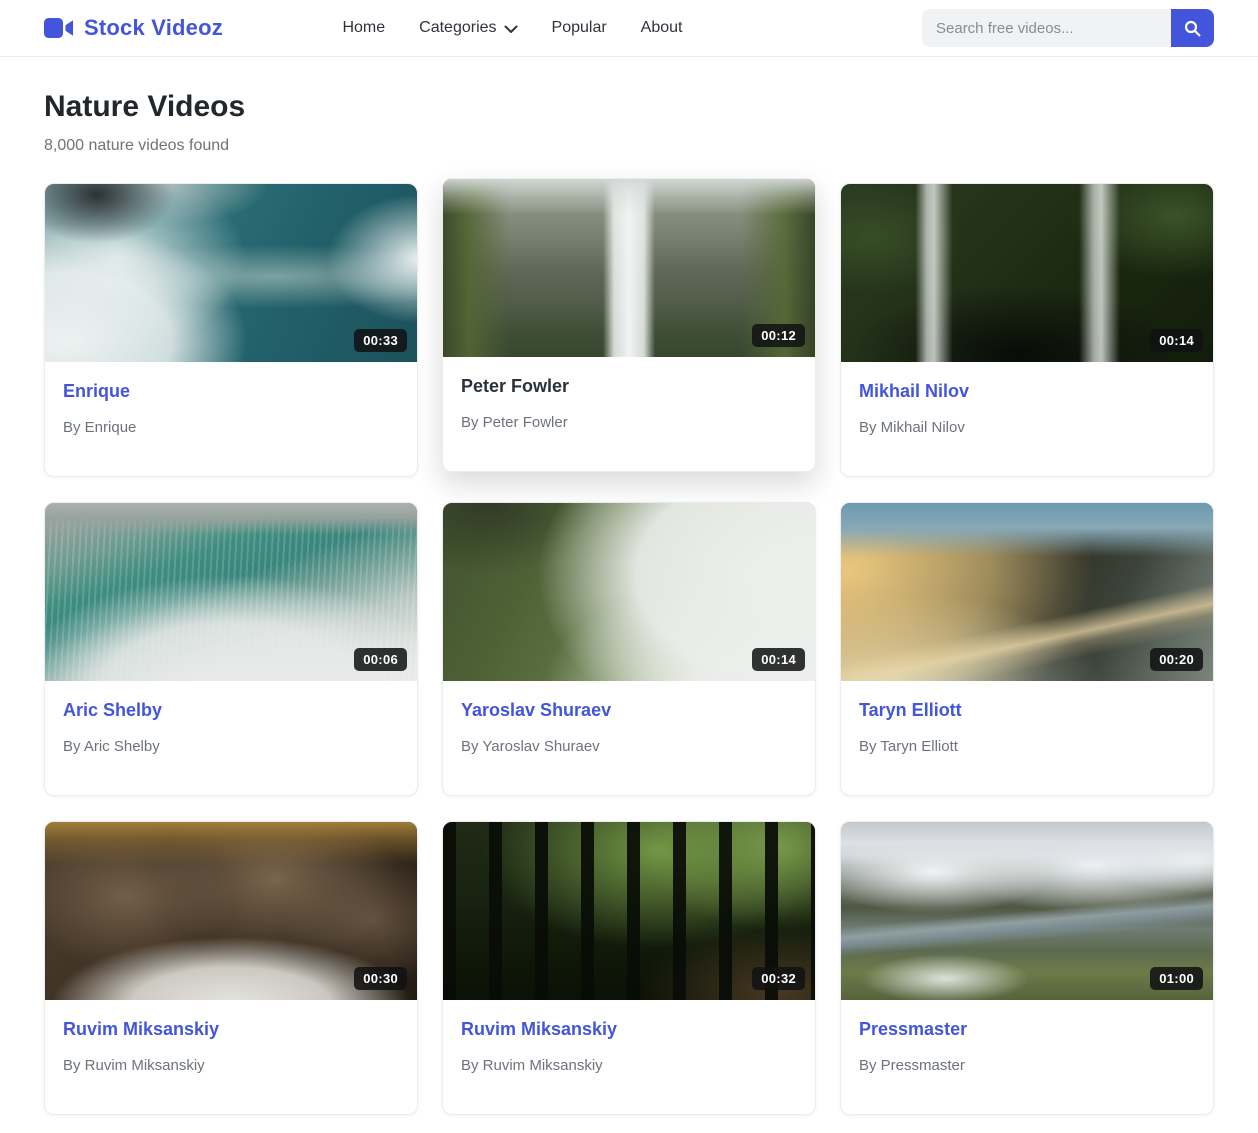 Image resolution: width=1258 pixels, height=1133 pixels. I want to click on duration-badge: 01:00, so click(1176, 978).